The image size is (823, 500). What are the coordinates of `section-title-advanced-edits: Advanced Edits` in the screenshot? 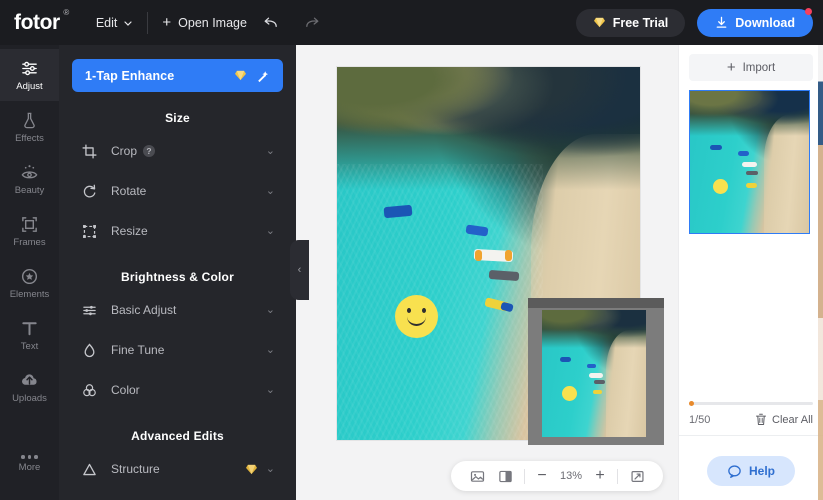 It's located at (177, 436).